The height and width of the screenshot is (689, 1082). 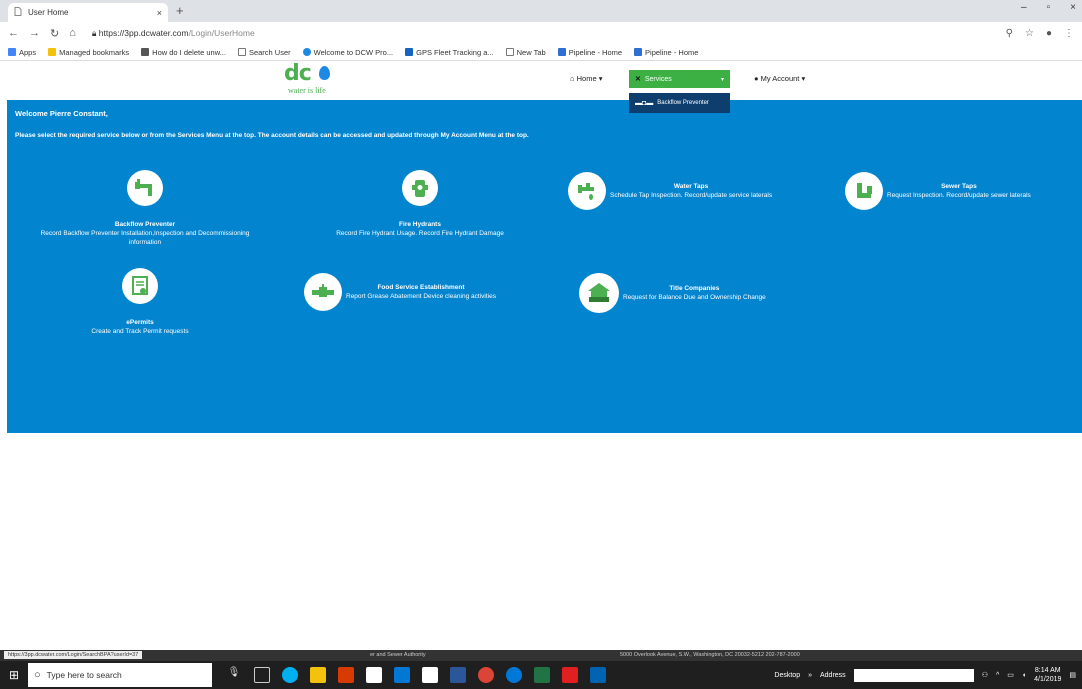 I want to click on page-icon, so click(x=509, y=52).